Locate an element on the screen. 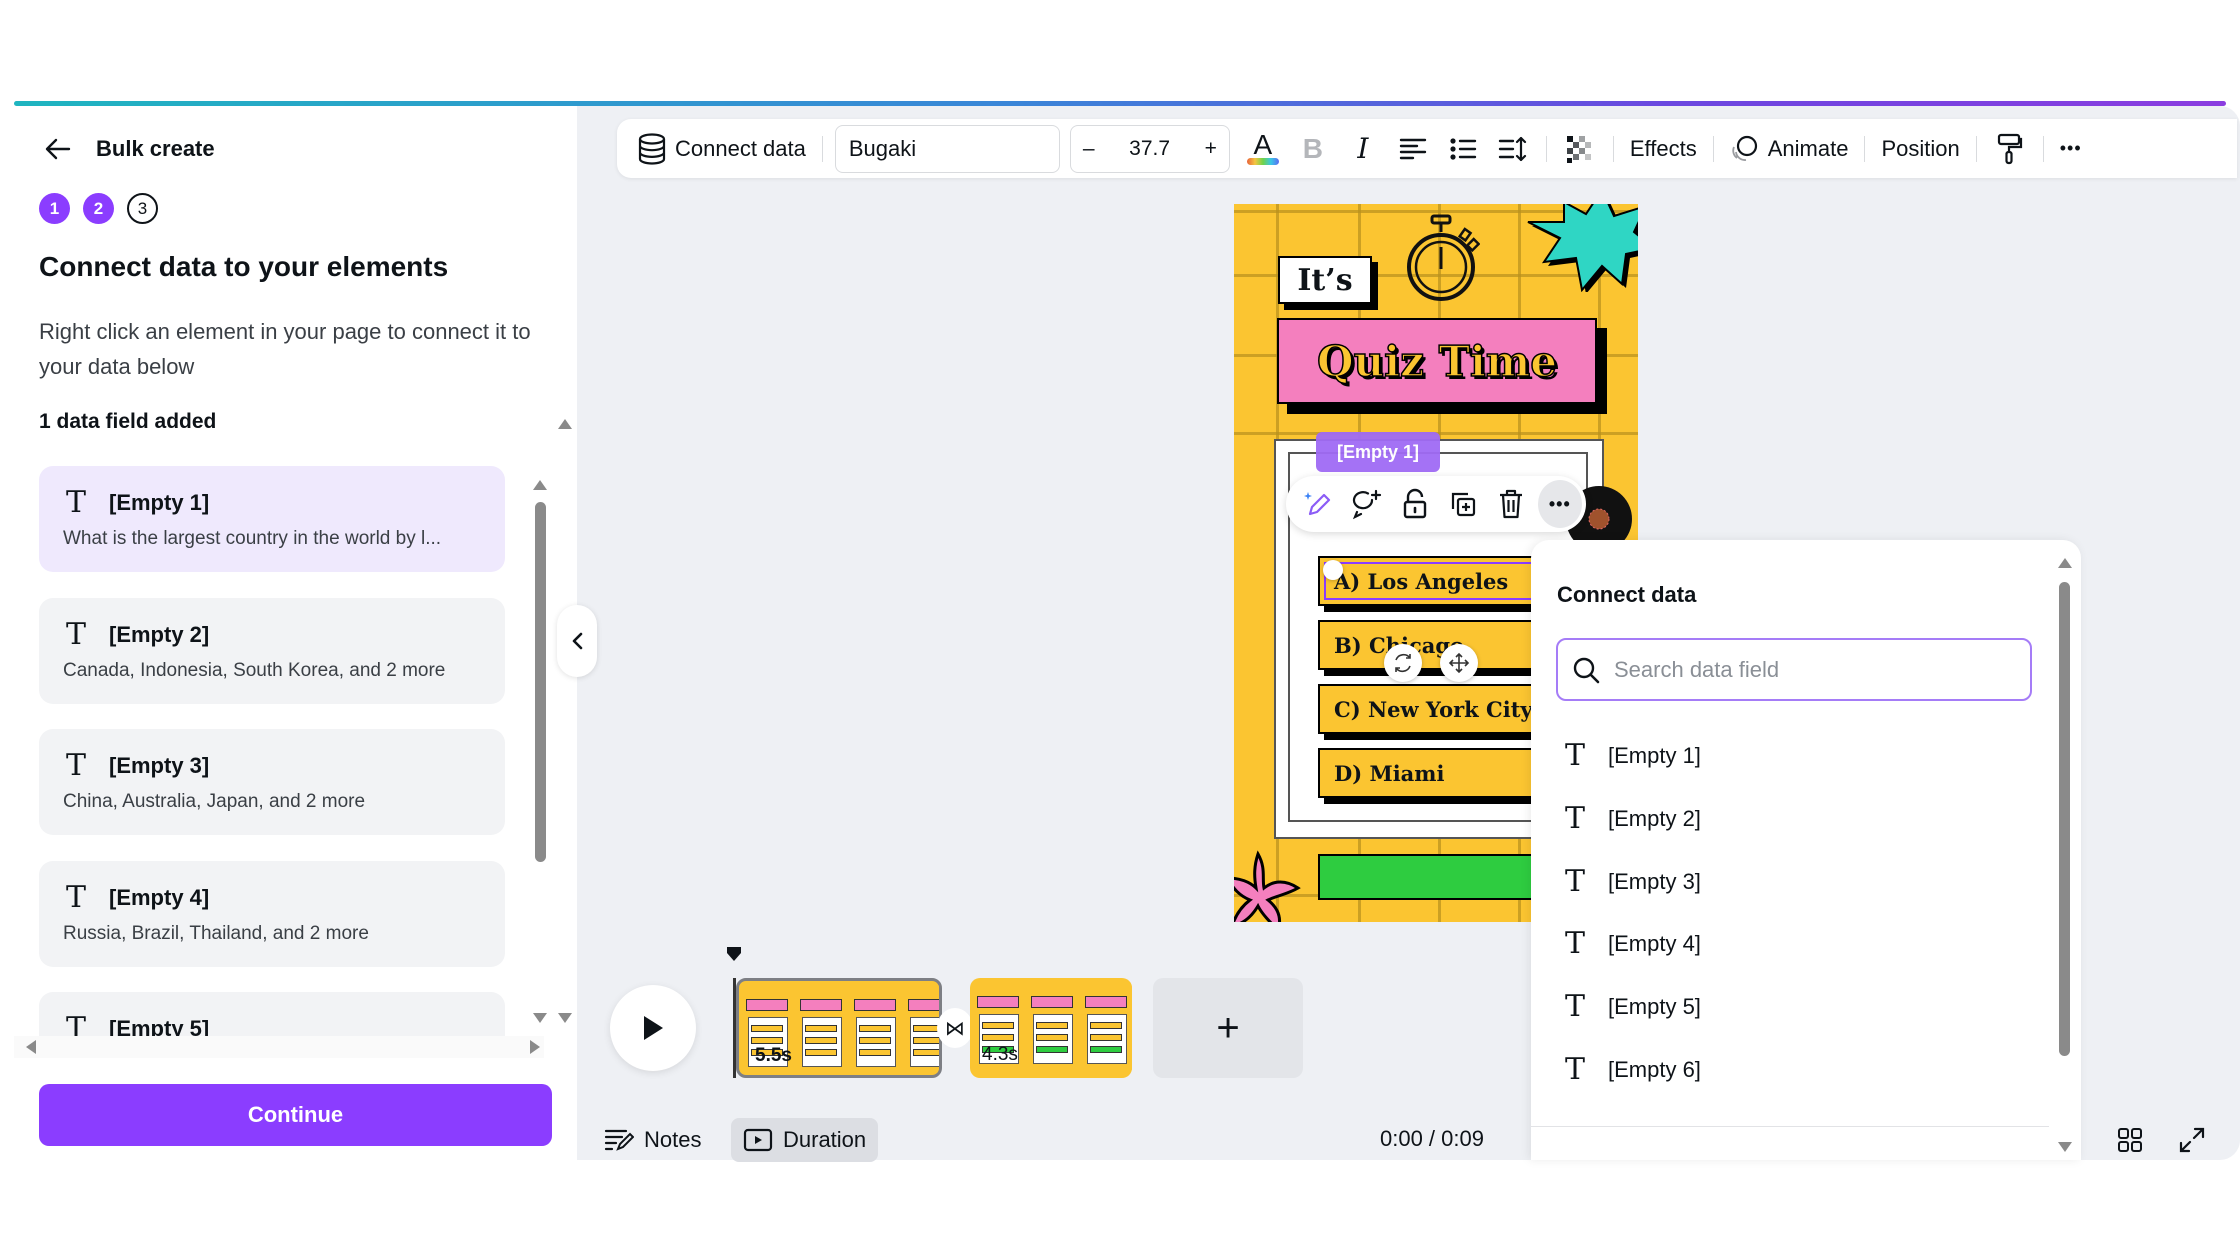 The image size is (2240, 1260). data-field-option: T [Empty 5] is located at coordinates (1786, 1007).